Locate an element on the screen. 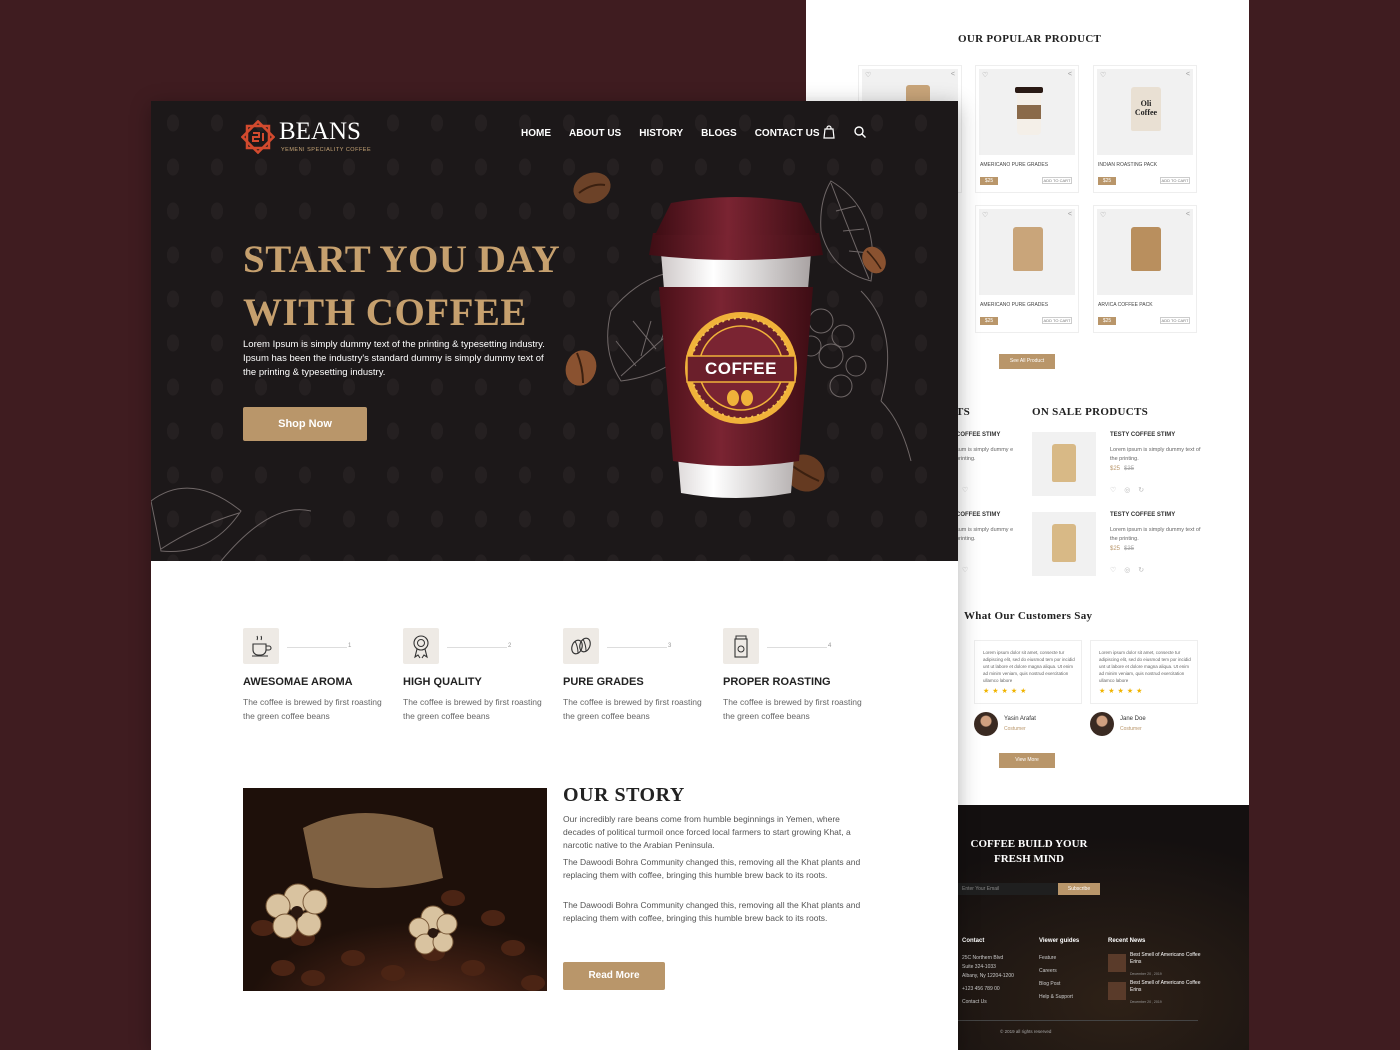 Image resolution: width=1400 pixels, height=1050 pixels. coffee-cup-icon is located at coordinates (261, 646).